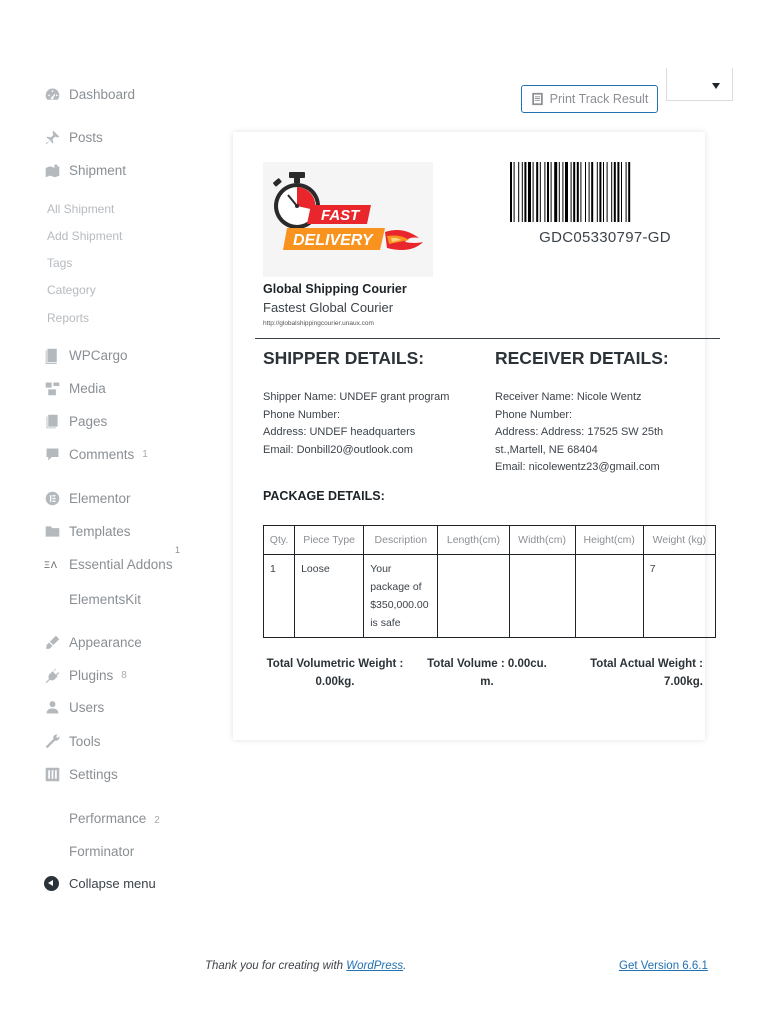 The width and height of the screenshot is (768, 1024). I want to click on wrench-icon, so click(52, 741).